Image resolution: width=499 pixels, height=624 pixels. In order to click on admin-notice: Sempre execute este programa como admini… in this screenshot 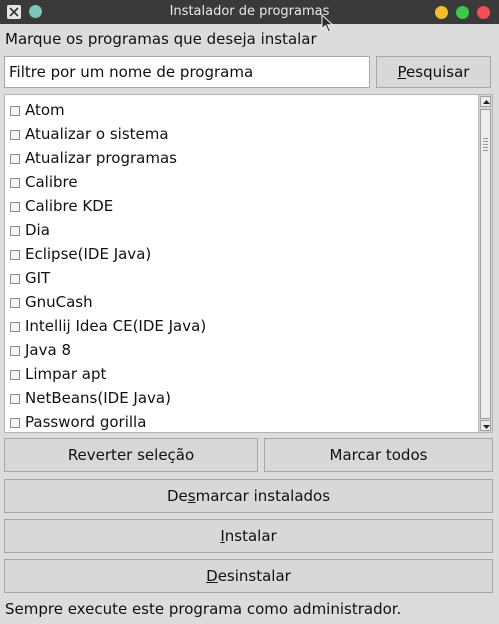, I will do `click(203, 609)`.